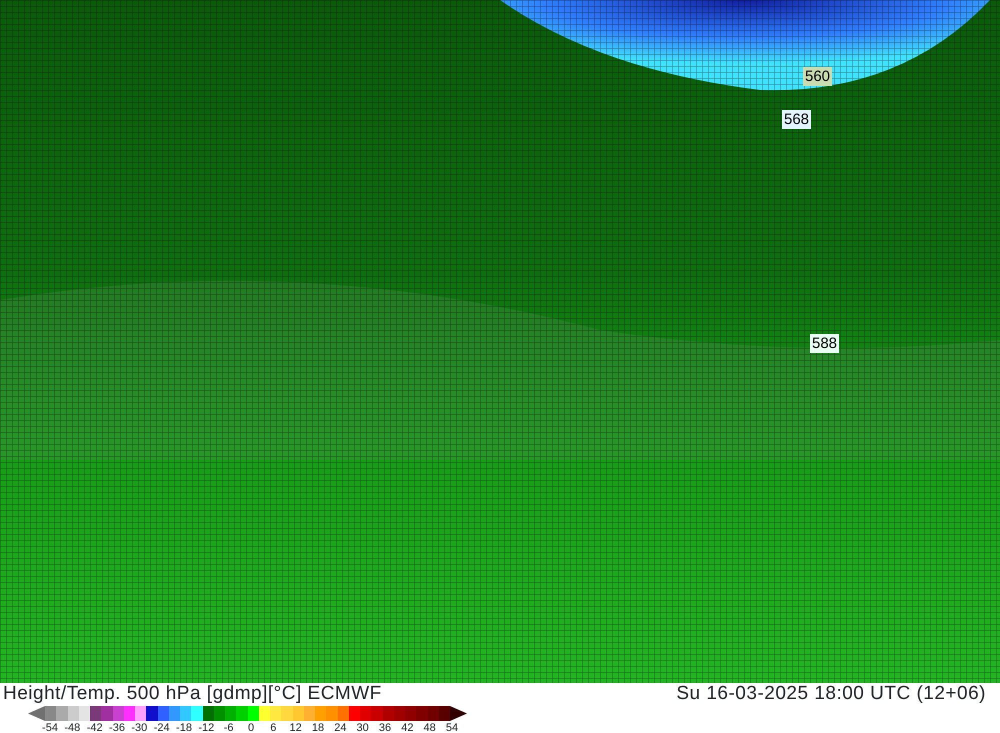 The image size is (1000, 733). I want to click on tick-label: 6, so click(273, 727).